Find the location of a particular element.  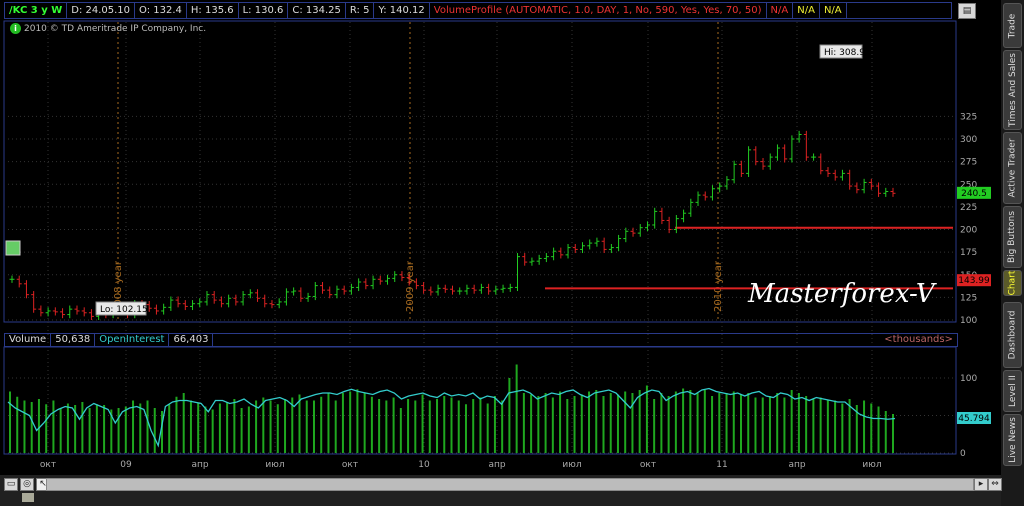

expand-icon: ⇔ is located at coordinates (995, 484).